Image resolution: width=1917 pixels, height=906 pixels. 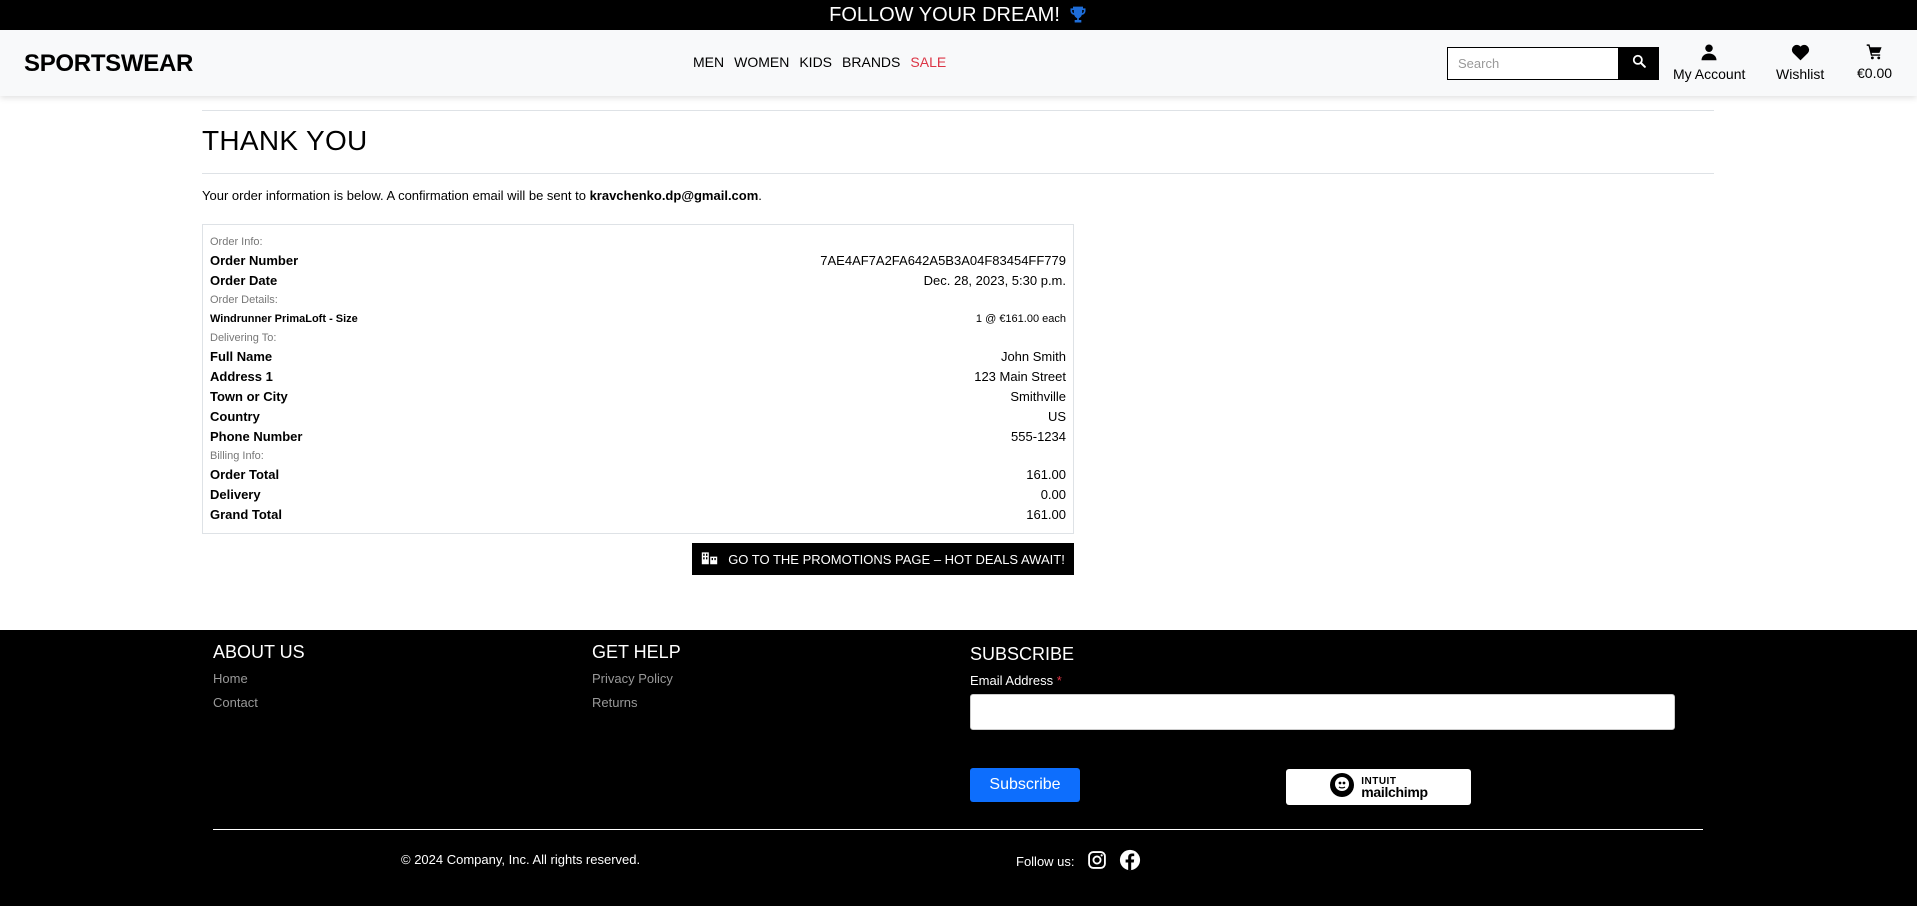 I want to click on order-date-row: Order Date Dec. 28, 2023, 5:30 p.m., so click(x=638, y=281).